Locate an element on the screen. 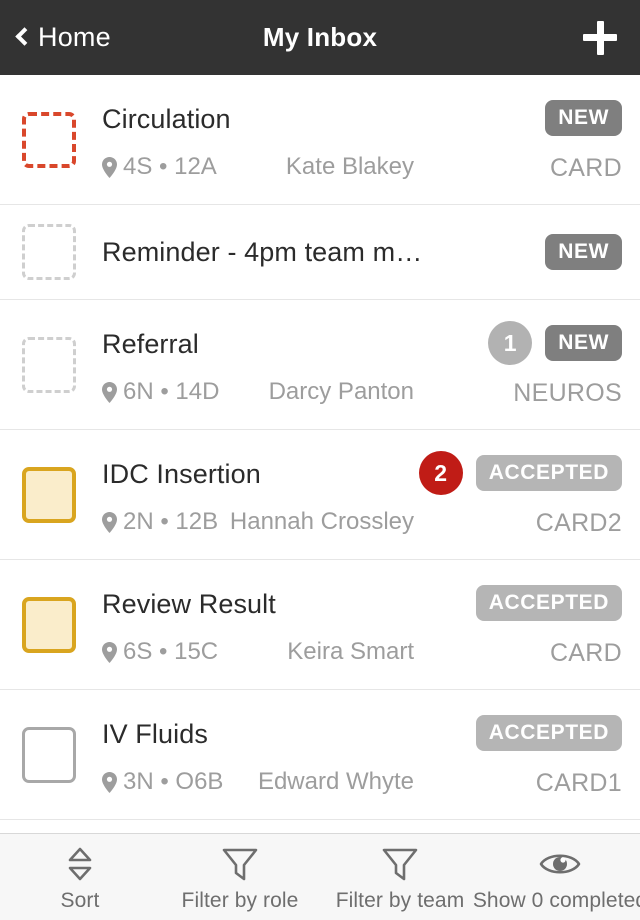  task-status-rail: 1 NEW NEUROS is located at coordinates (527, 364).